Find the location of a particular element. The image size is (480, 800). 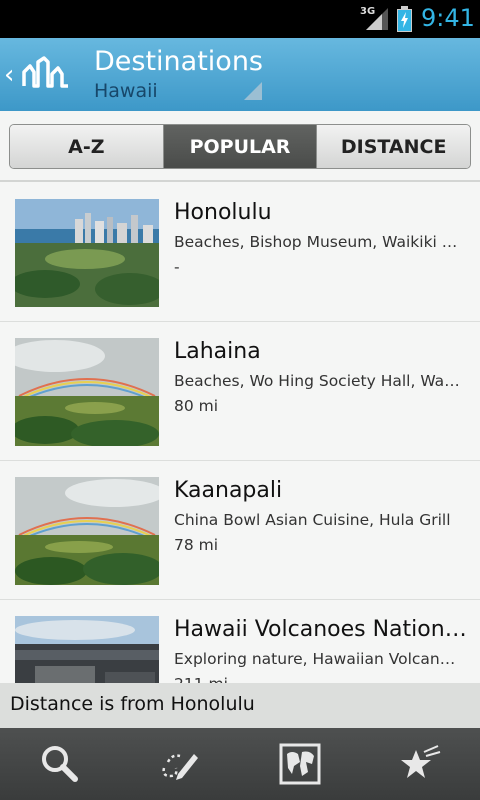

signal-icon is located at coordinates (377, 19).